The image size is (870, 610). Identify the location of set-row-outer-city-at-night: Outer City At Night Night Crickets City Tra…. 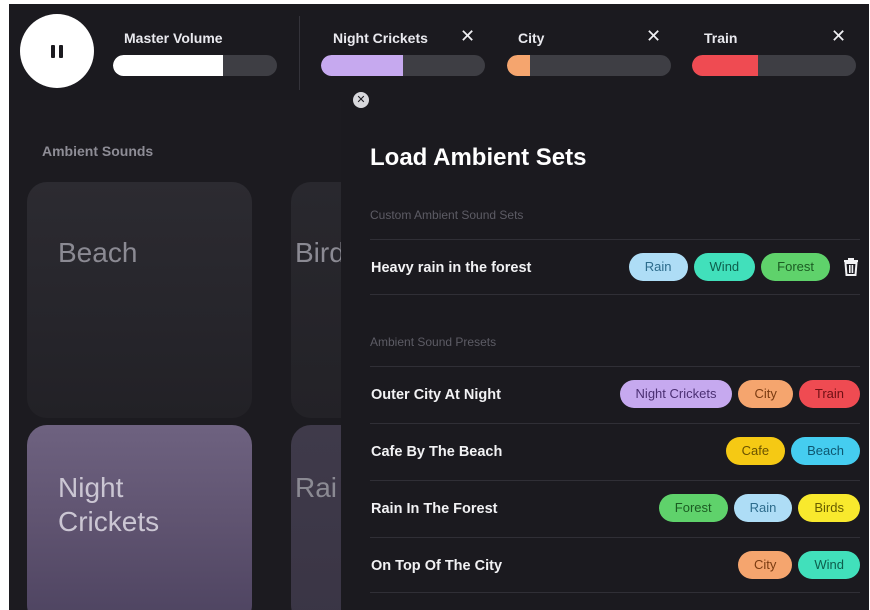
(615, 394).